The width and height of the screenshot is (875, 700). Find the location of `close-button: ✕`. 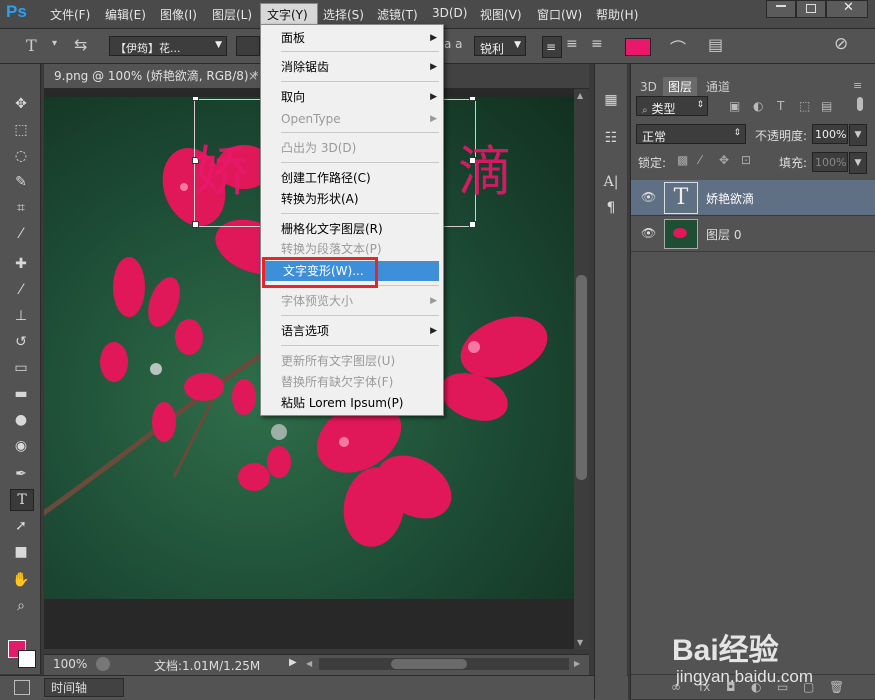

close-button: ✕ is located at coordinates (847, 9).